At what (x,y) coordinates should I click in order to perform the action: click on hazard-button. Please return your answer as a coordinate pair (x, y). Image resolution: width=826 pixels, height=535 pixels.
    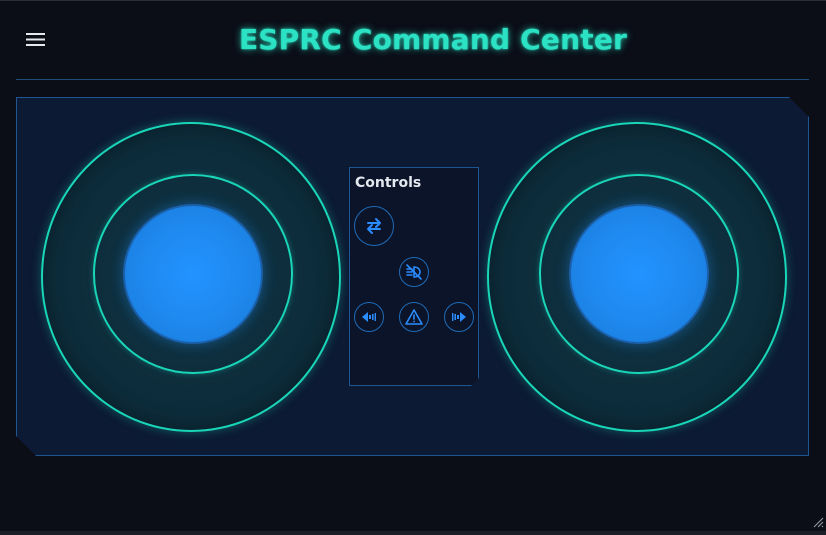
    Looking at the image, I should click on (414, 317).